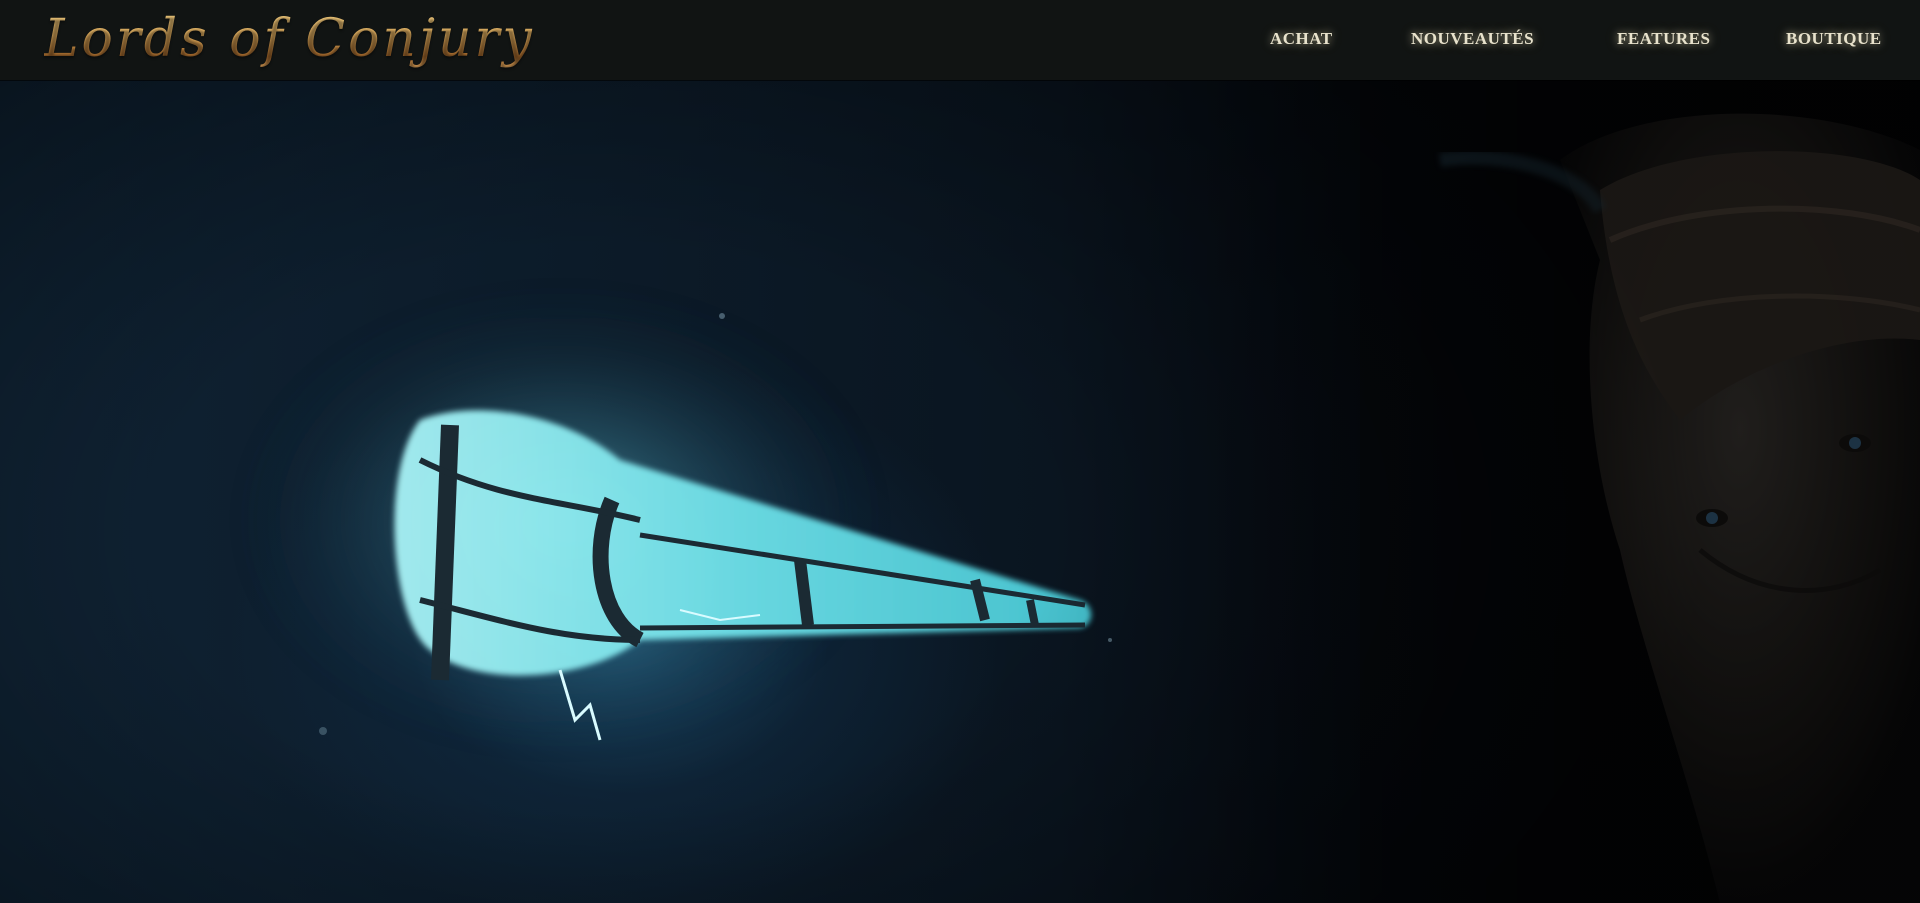 The height and width of the screenshot is (903, 1920). Describe the element at coordinates (1301, 39) in the screenshot. I see `nav-link-achat: ACHAT` at that location.